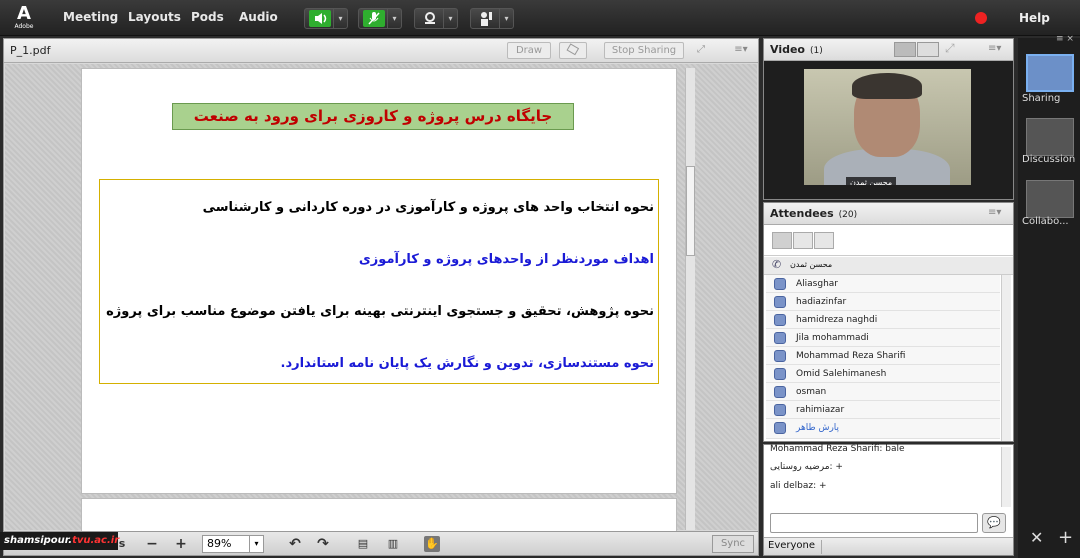  What do you see at coordinates (393, 544) in the screenshot?
I see `two-page-icon: ▥` at bounding box center [393, 544].